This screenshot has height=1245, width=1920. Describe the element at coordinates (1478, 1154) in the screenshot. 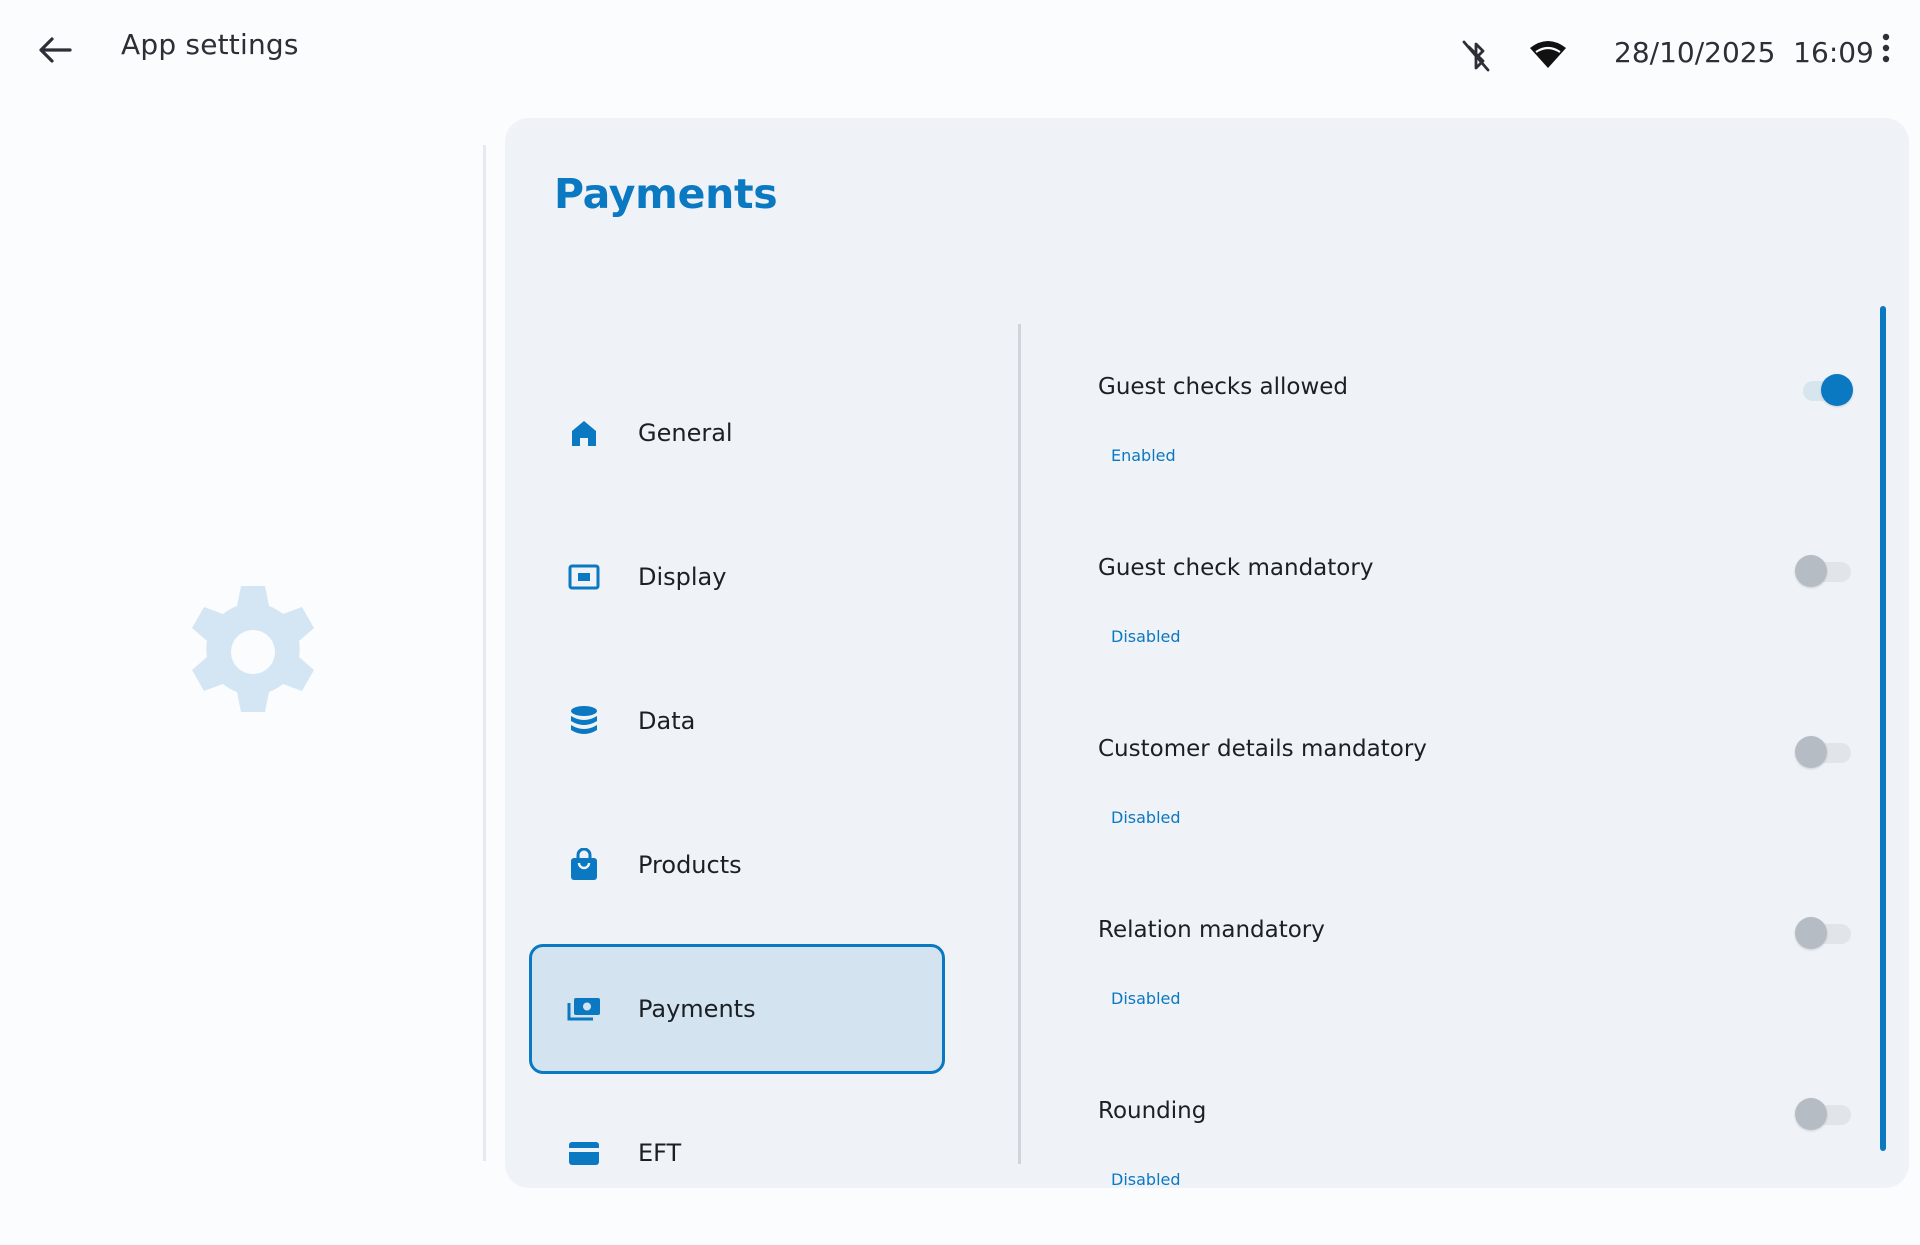

I see `setting-row: Rounding Disabled` at that location.